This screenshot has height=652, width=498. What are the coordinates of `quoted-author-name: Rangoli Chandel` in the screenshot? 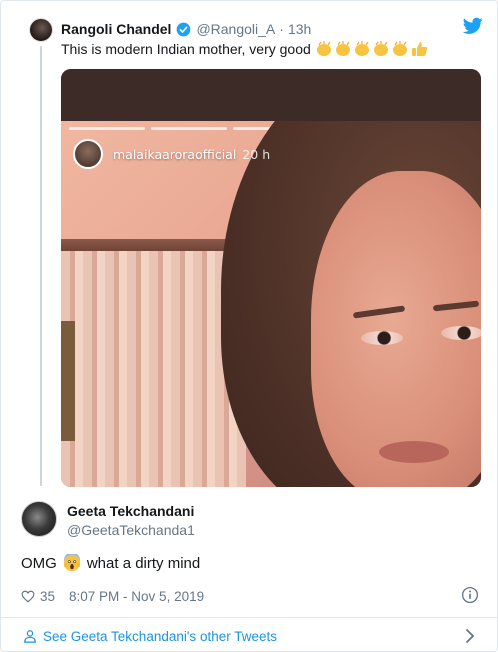 It's located at (116, 29).